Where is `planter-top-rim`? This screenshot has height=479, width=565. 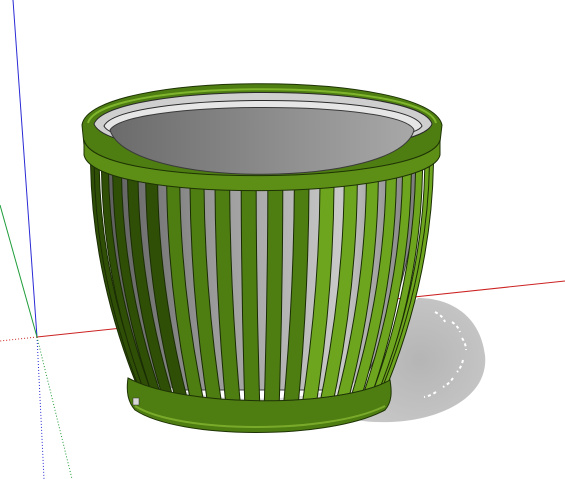
planter-top-rim is located at coordinates (262, 137).